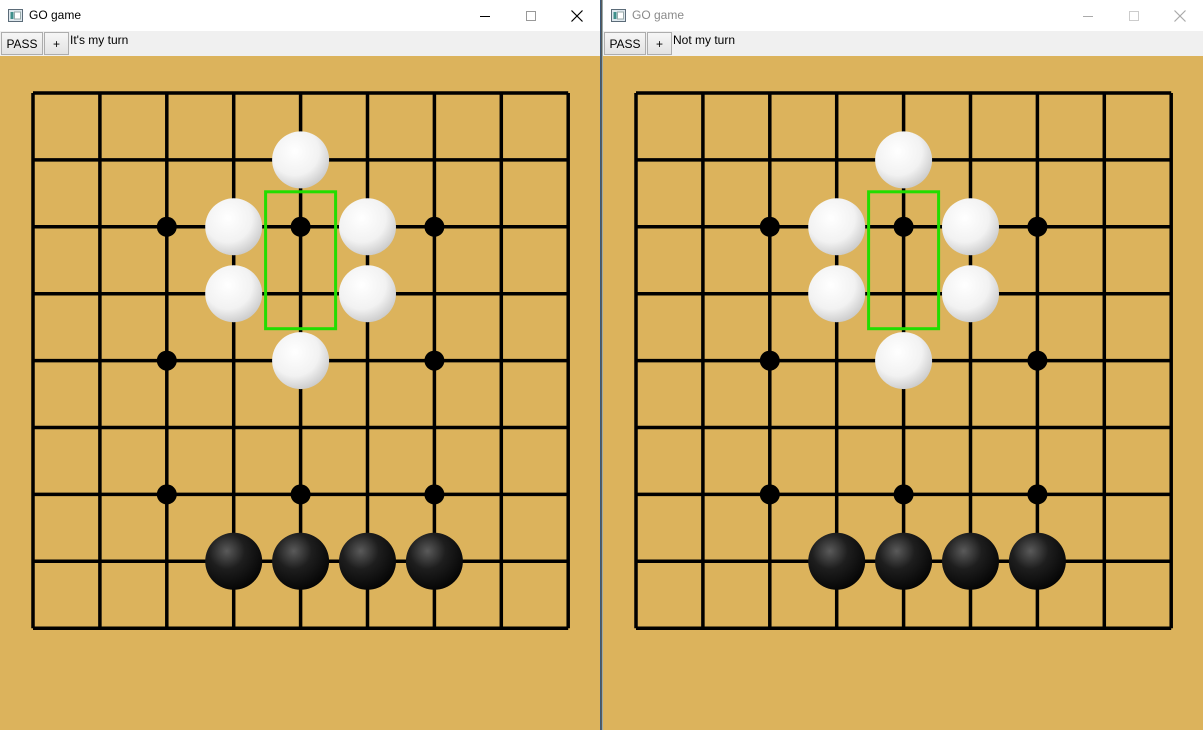 The height and width of the screenshot is (730, 1203). I want to click on toolbar: PASS + It's my turn, so click(300, 43).